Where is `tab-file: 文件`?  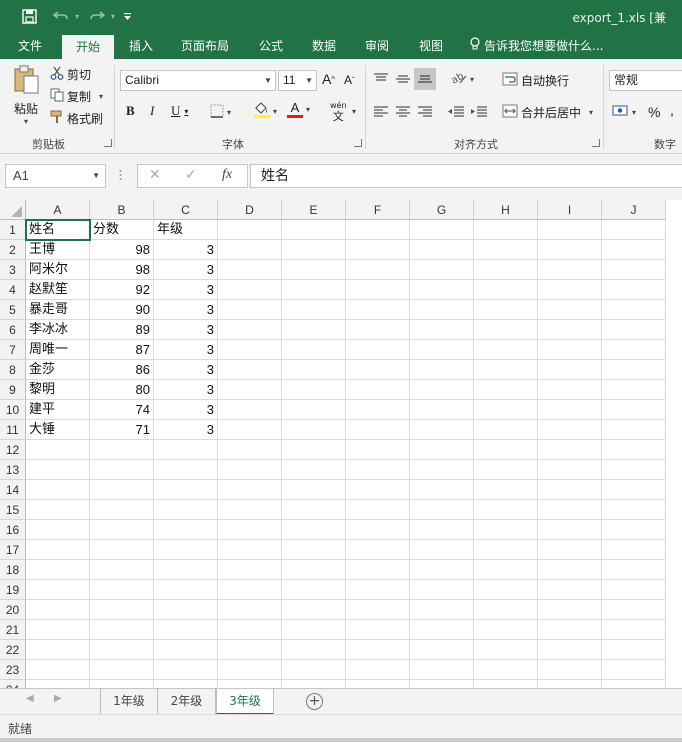
tab-file: 文件 is located at coordinates (30, 46).